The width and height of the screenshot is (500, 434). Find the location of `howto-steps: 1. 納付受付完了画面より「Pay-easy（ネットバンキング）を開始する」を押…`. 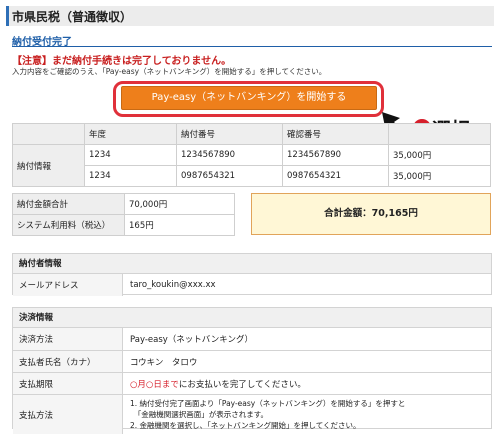

howto-steps: 1. 納付受付完了画面より「Pay-easy（ネットバンキング）を開始する」を押… is located at coordinates (307, 414).